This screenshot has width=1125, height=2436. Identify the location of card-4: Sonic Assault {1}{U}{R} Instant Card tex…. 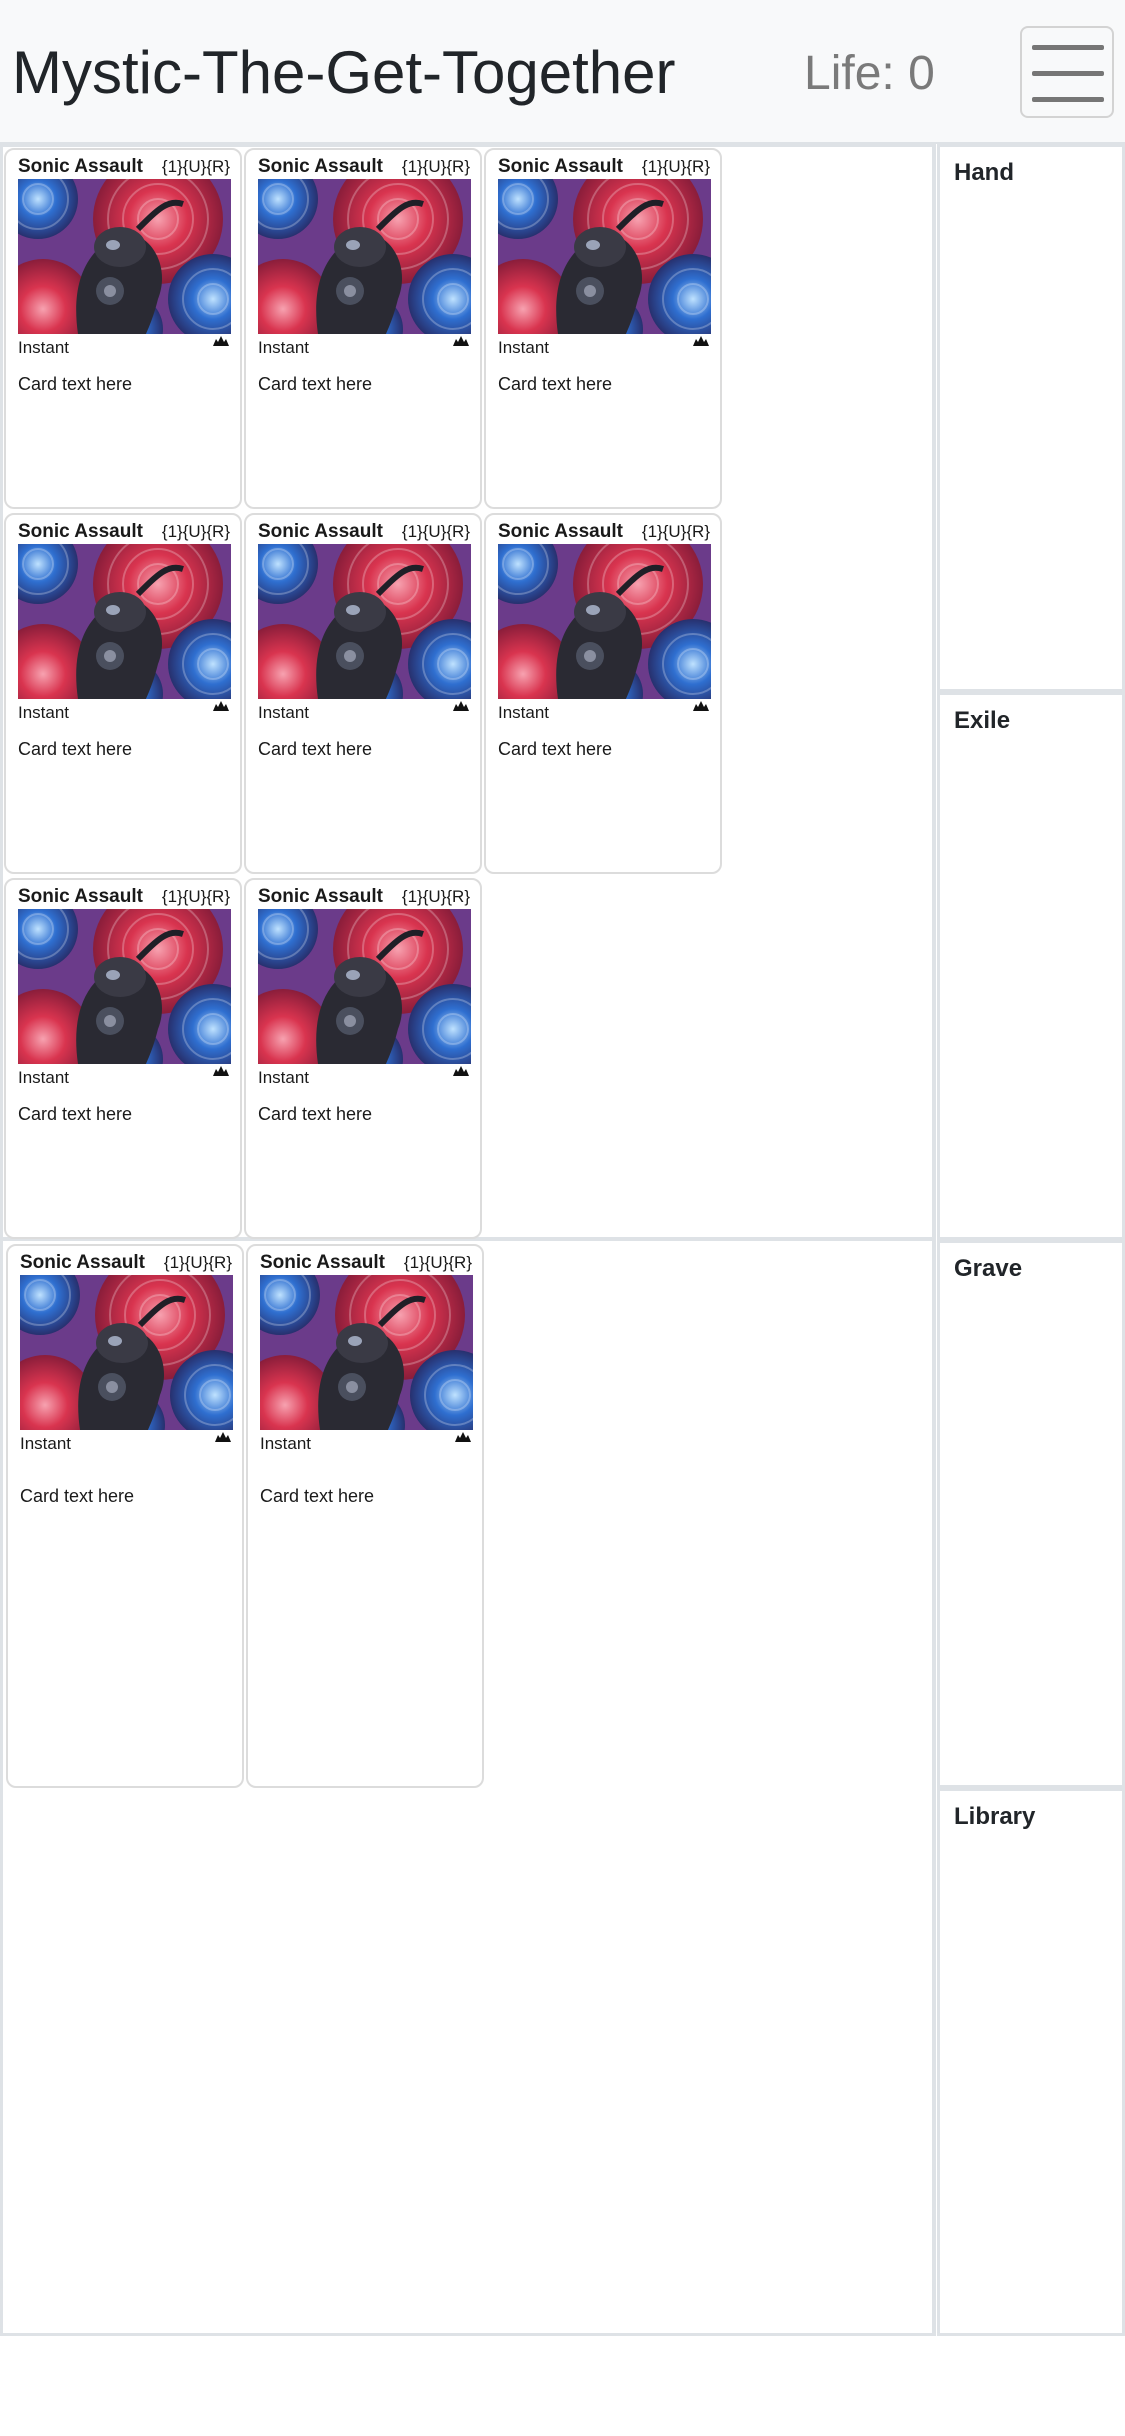
(123, 693).